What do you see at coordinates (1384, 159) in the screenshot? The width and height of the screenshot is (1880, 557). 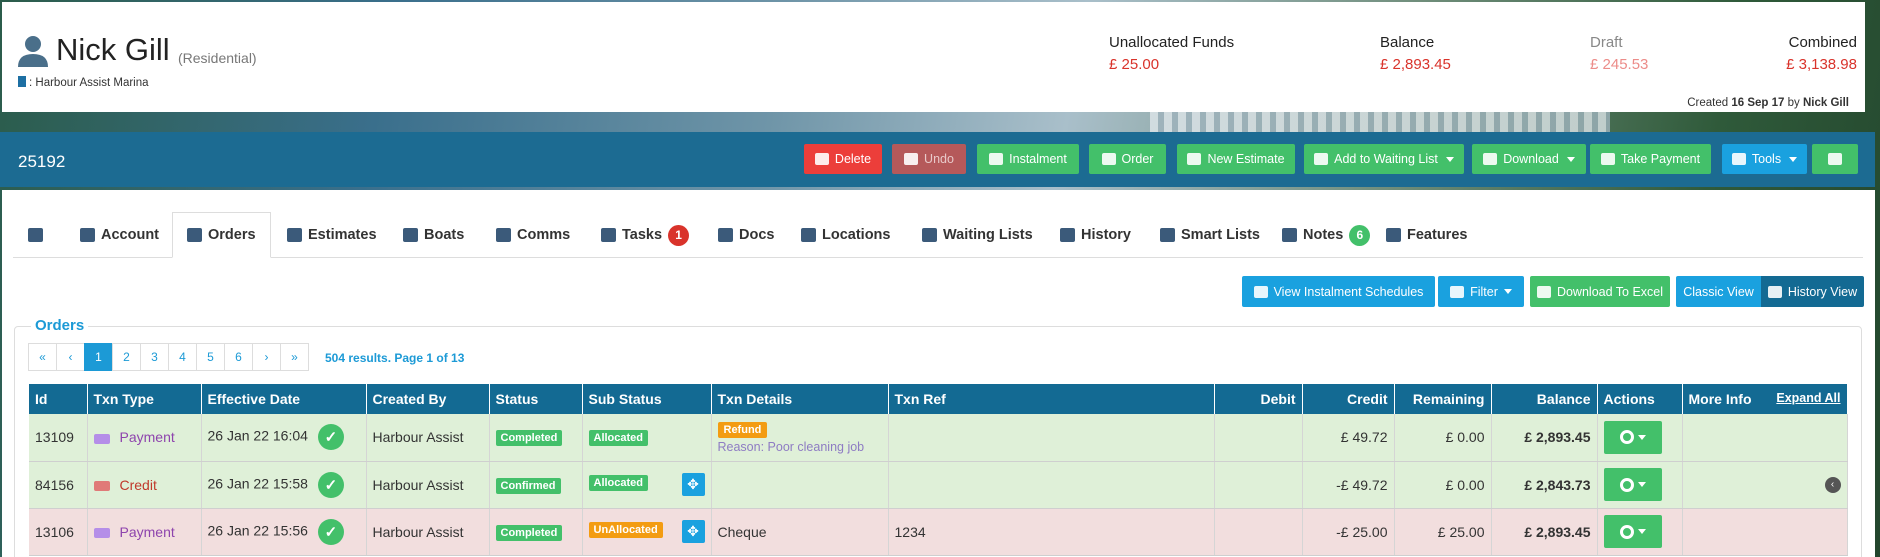 I see `add-to-waiting-list-button: Add to Waiting List` at bounding box center [1384, 159].